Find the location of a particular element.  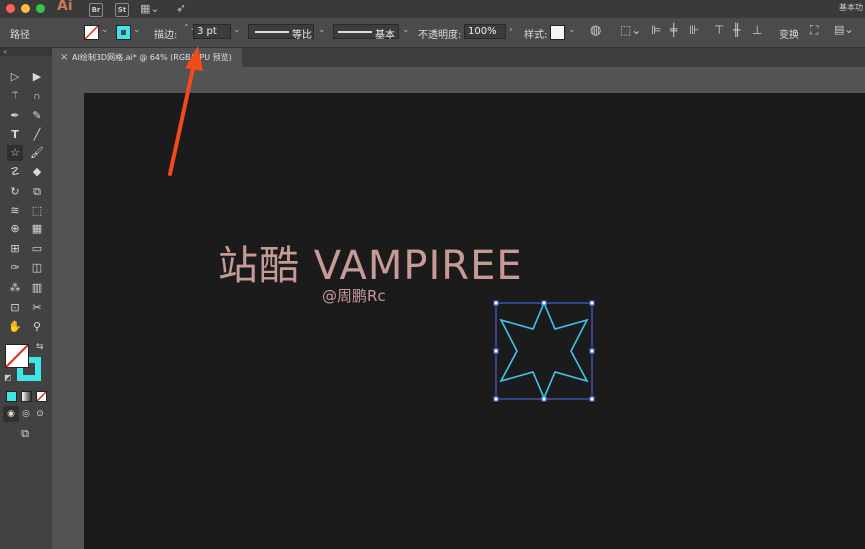

opacity-arrow-icon: › is located at coordinates (511, 30).